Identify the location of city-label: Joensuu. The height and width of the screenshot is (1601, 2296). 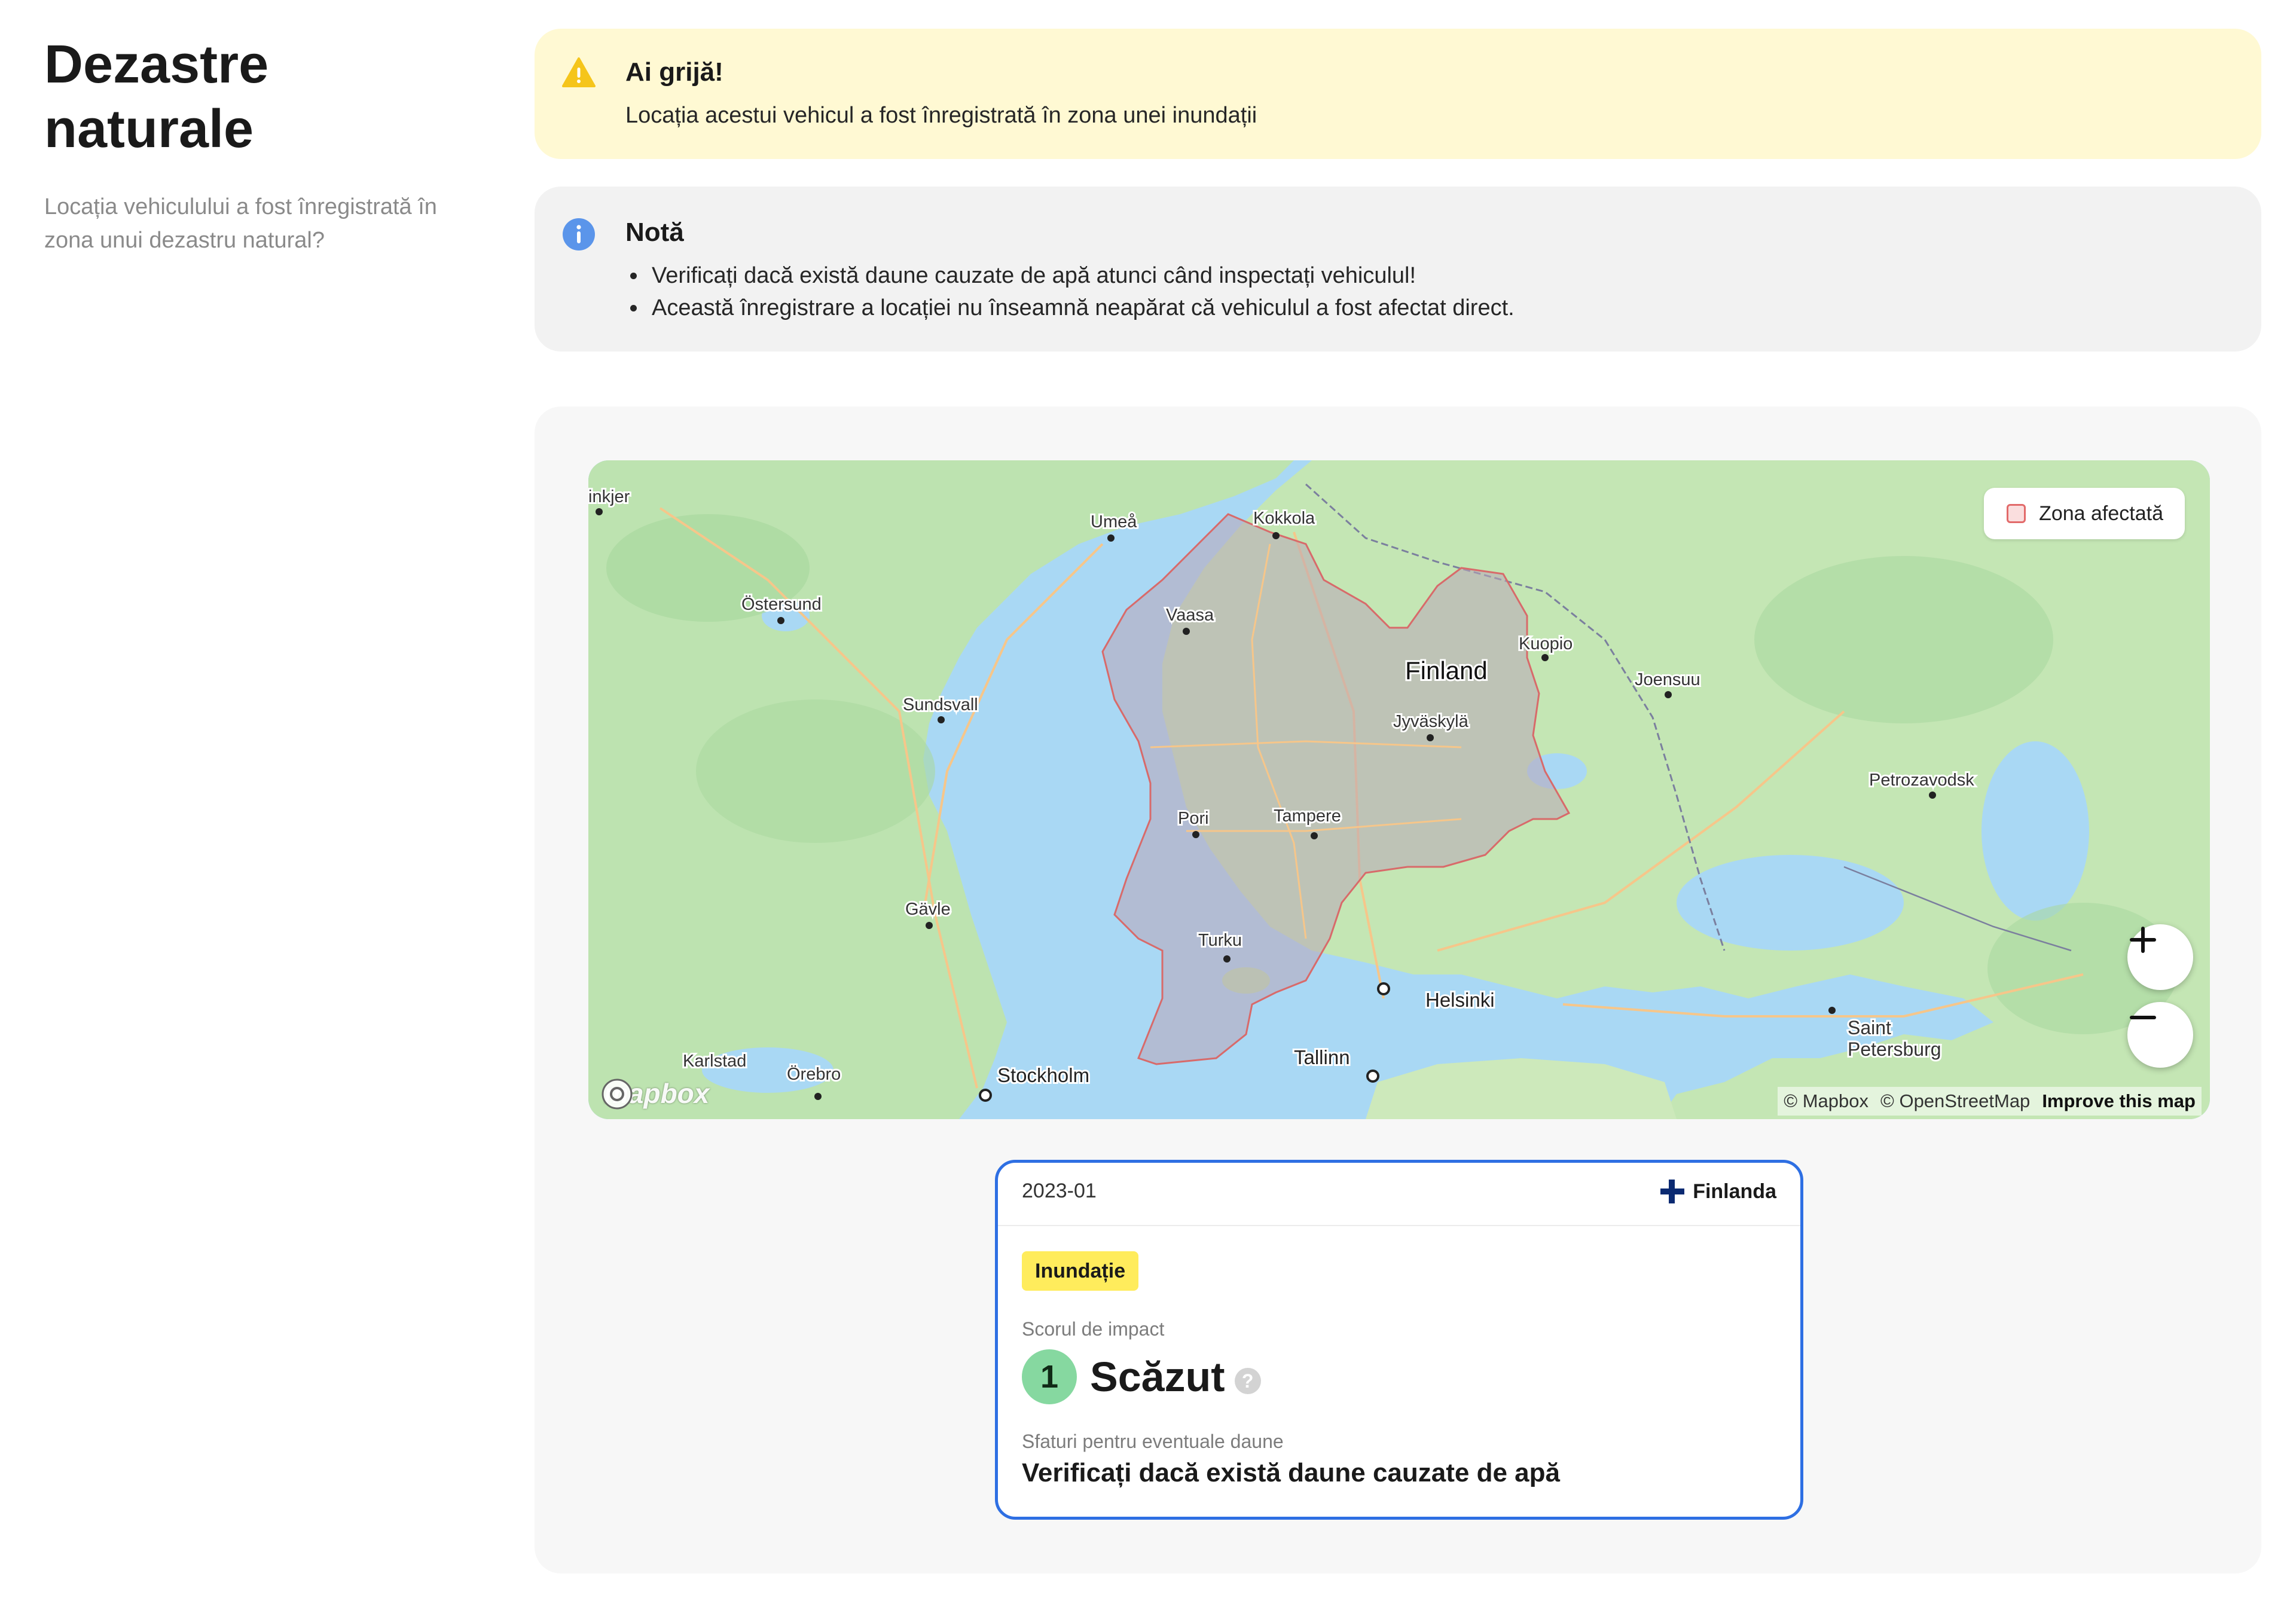
(1667, 679).